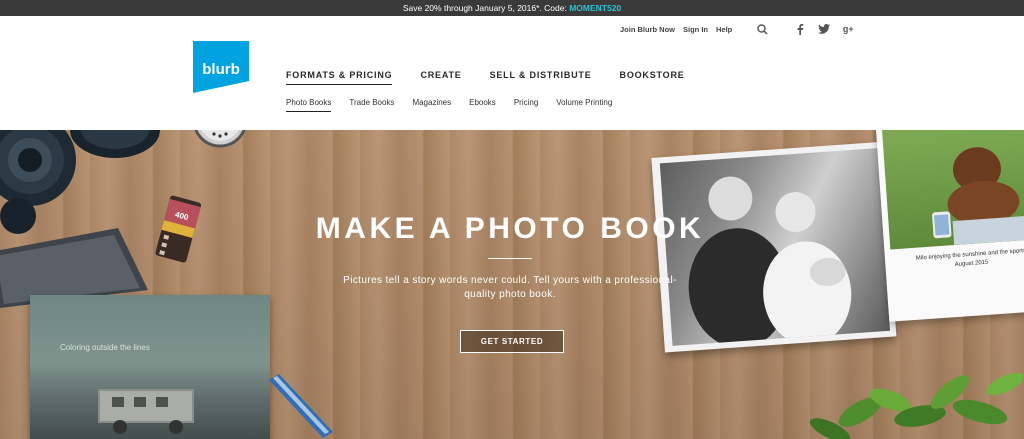  Describe the element at coordinates (916, 405) in the screenshot. I see `plant-image` at that location.